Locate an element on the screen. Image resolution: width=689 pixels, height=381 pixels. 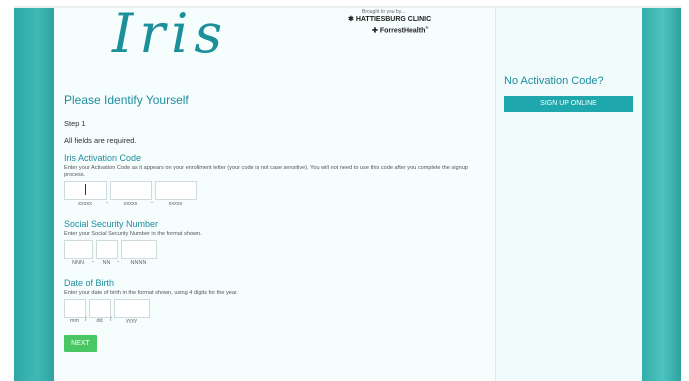
dob-hint-year: yyyy is located at coordinates (131, 321).